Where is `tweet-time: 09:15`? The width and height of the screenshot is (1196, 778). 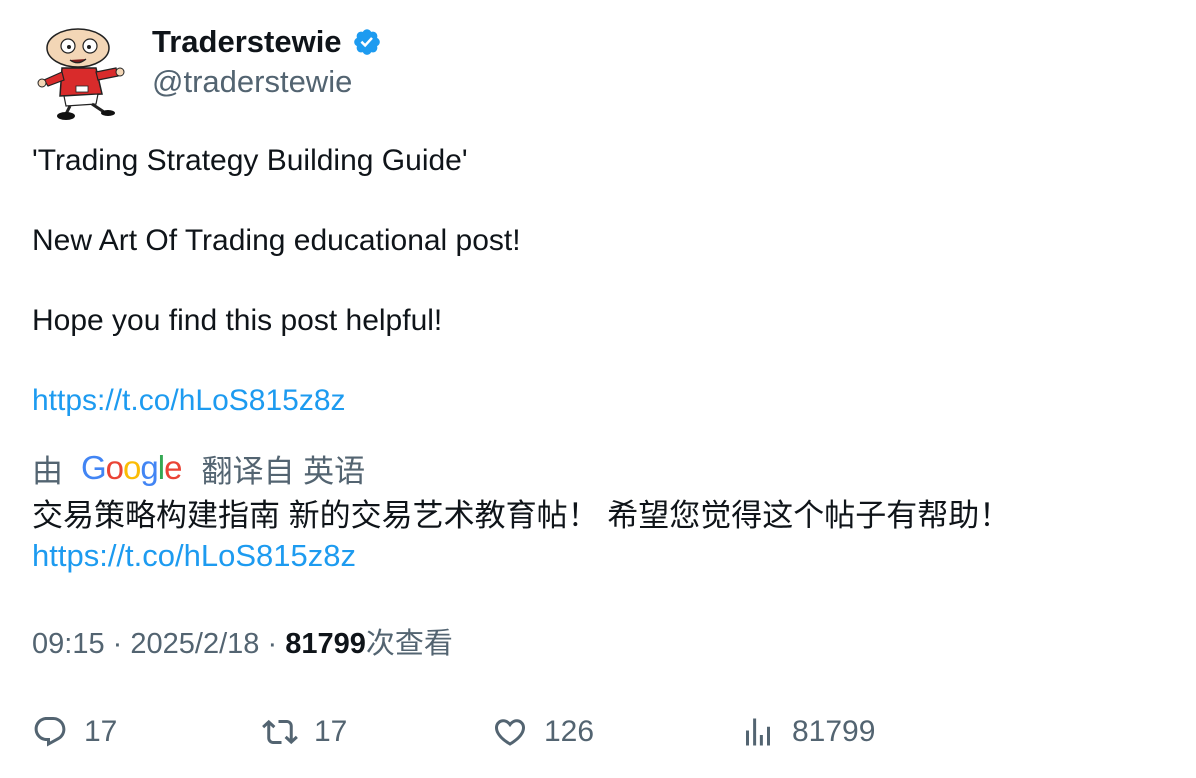
tweet-time: 09:15 is located at coordinates (68, 644).